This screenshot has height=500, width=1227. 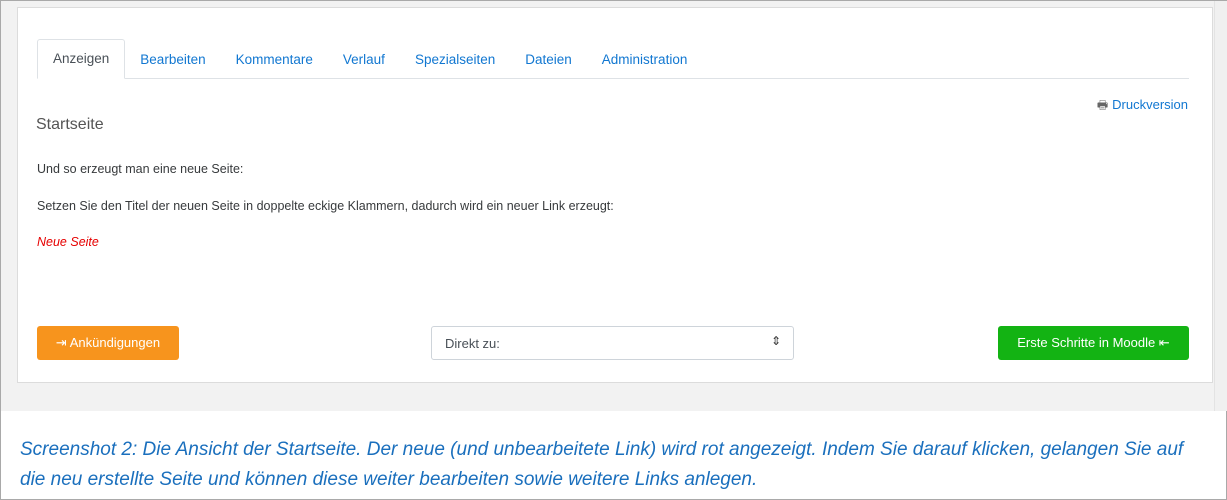 What do you see at coordinates (108, 343) in the screenshot?
I see `previous-activity-button: ⇥ Ankündigungen` at bounding box center [108, 343].